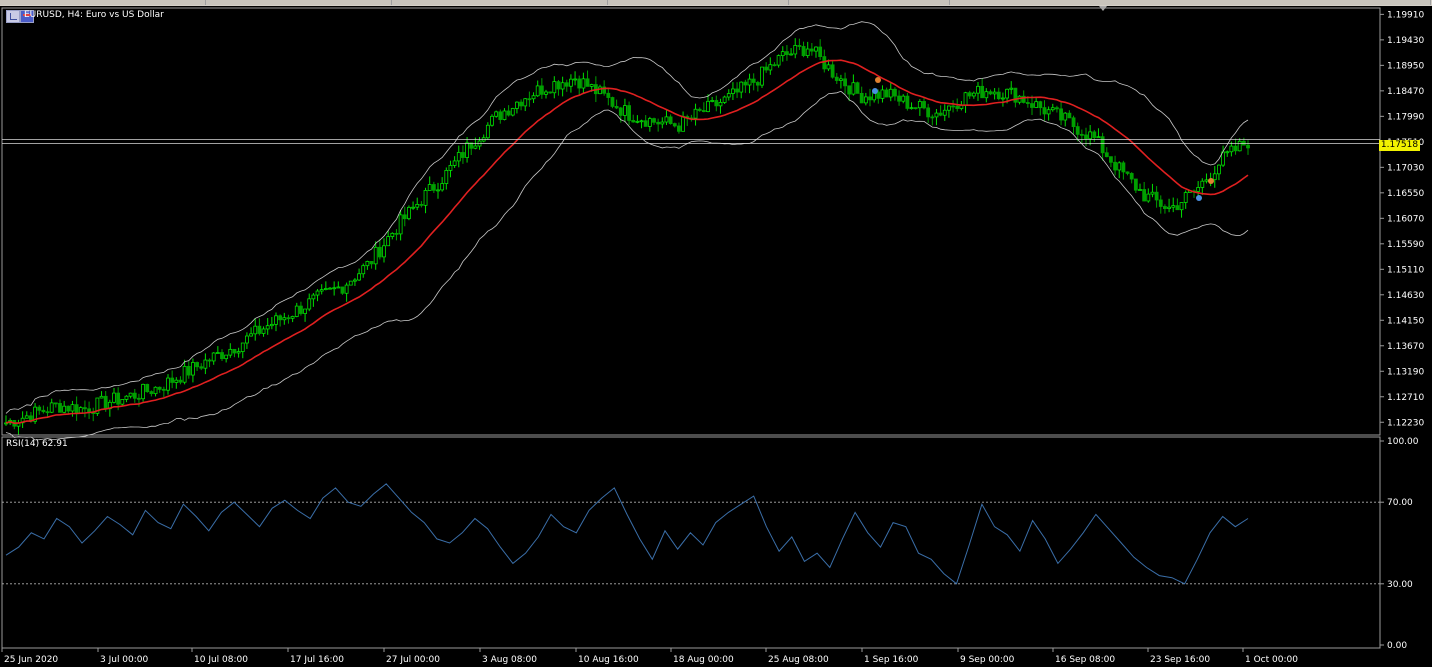 The image size is (1432, 667). What do you see at coordinates (875, 91) in the screenshot?
I see `buy-marker-icon` at bounding box center [875, 91].